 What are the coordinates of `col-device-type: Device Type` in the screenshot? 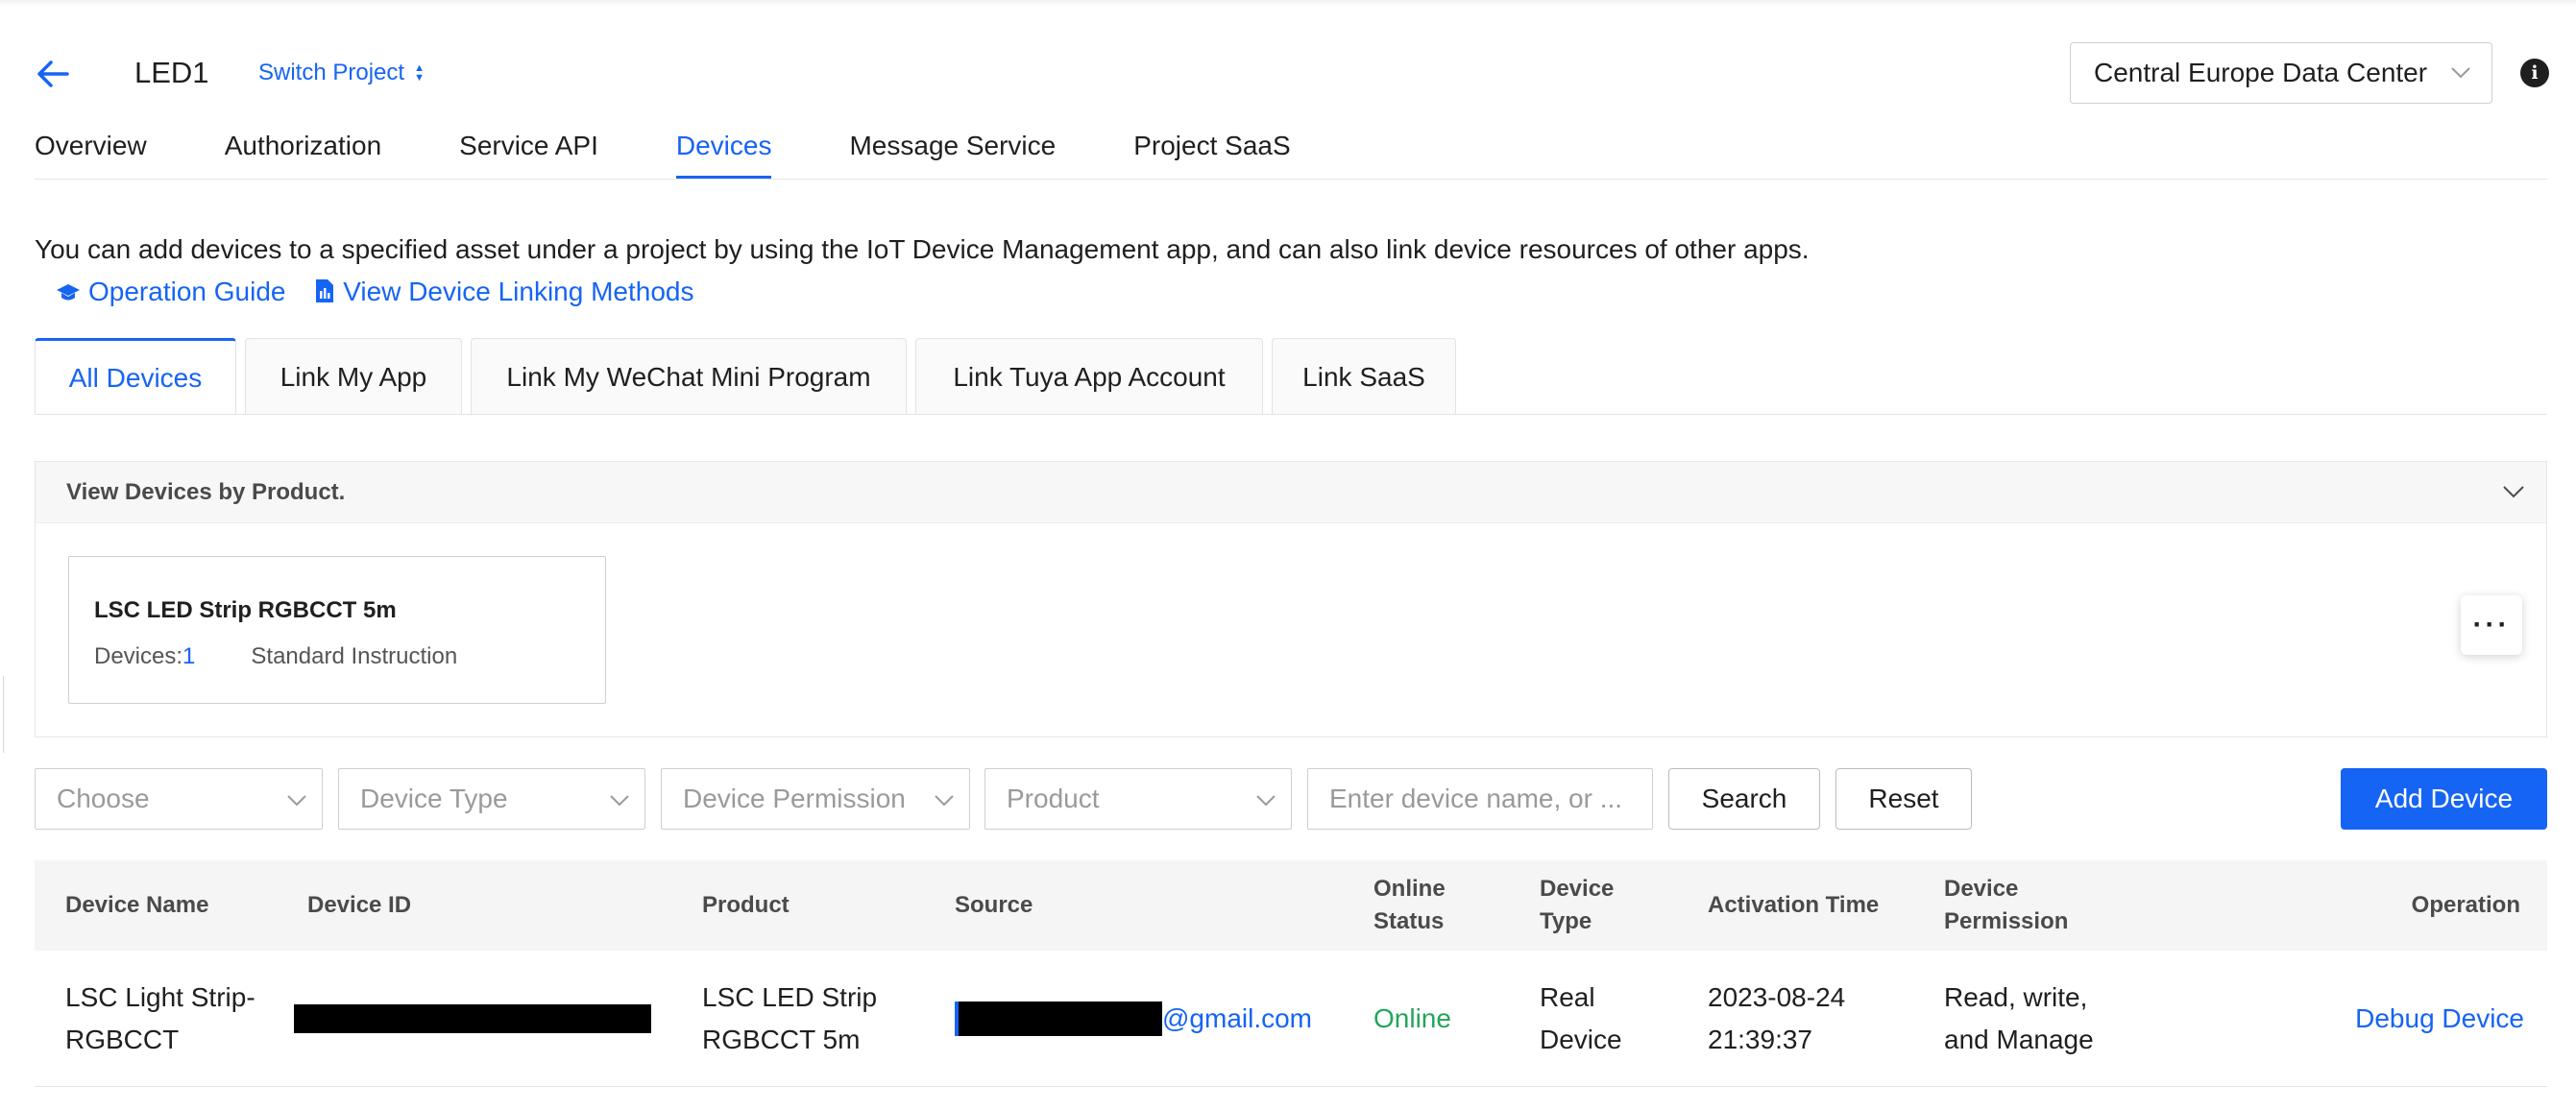 It's located at (1577, 905).